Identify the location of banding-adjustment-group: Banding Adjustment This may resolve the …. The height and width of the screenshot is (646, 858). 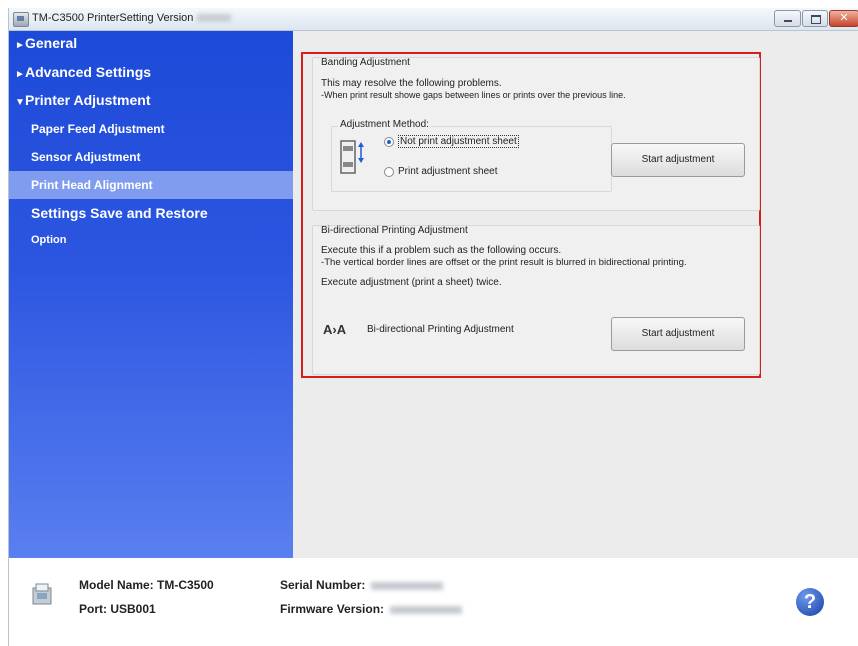
(536, 134).